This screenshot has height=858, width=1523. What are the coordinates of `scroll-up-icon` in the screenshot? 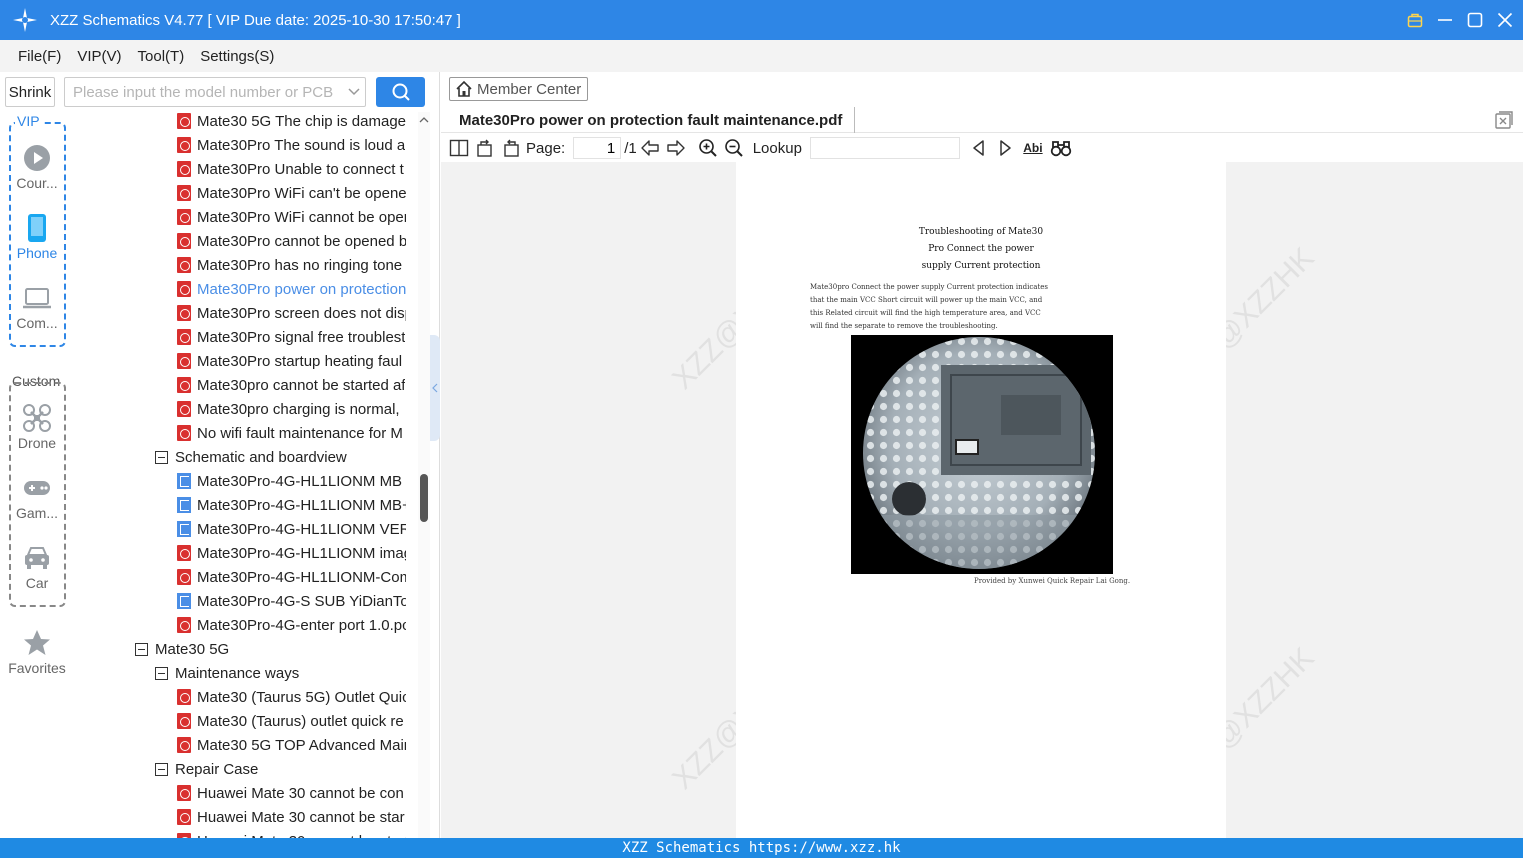 It's located at (424, 120).